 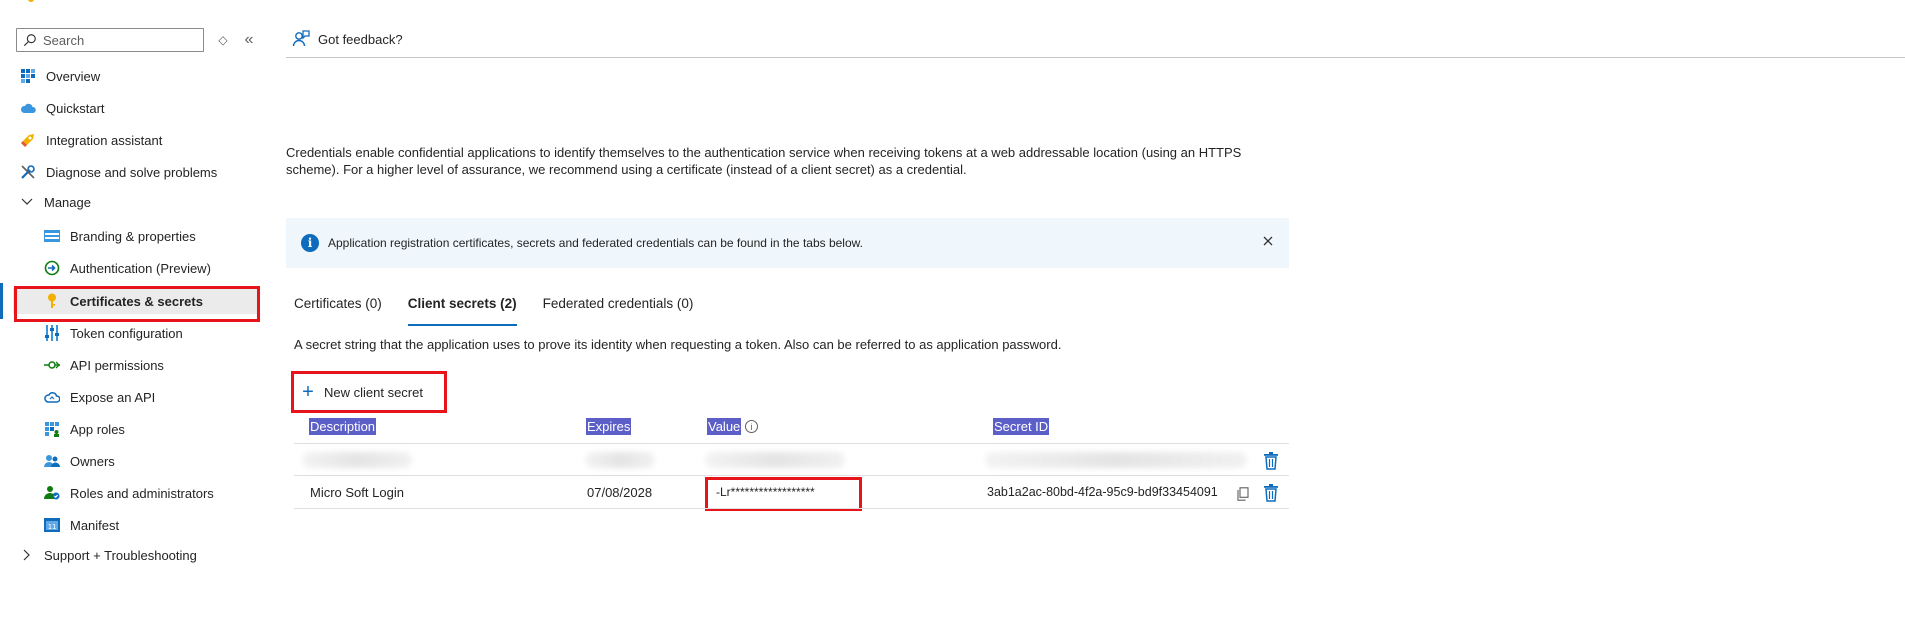 I want to click on info-icon: i, so click(x=310, y=243).